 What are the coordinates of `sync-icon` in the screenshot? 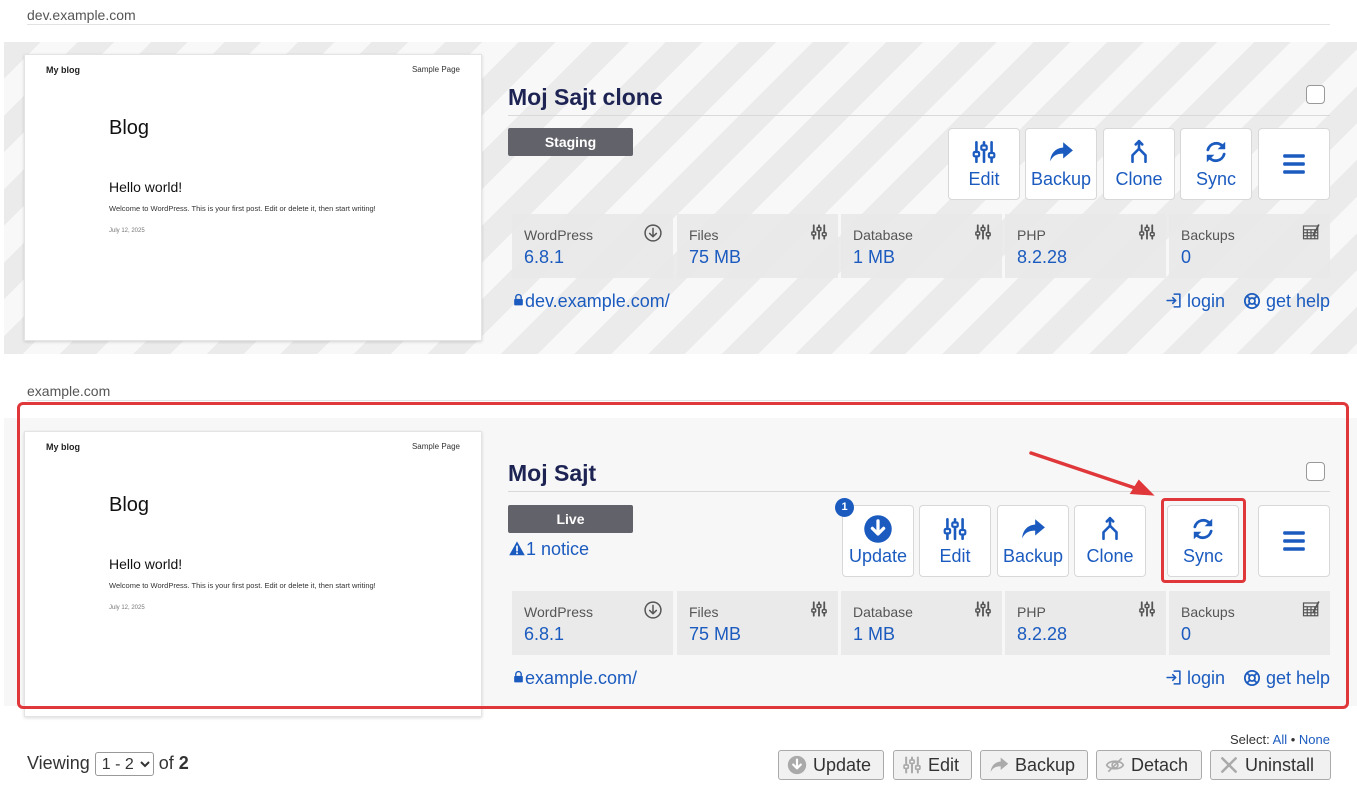 It's located at (1203, 529).